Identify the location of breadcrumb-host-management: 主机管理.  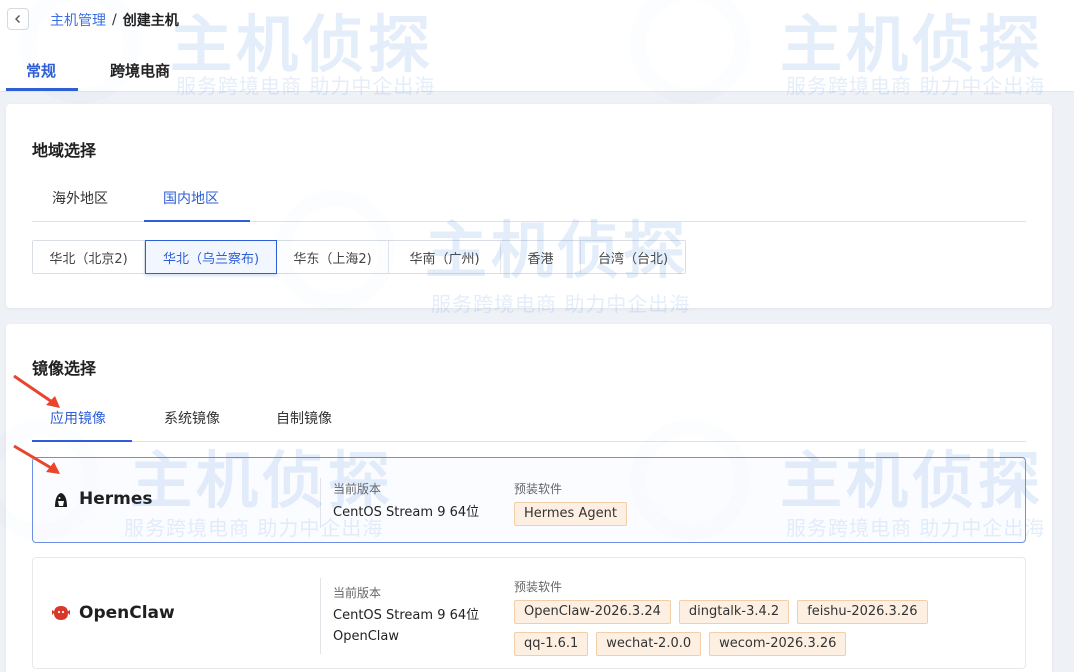
(78, 20).